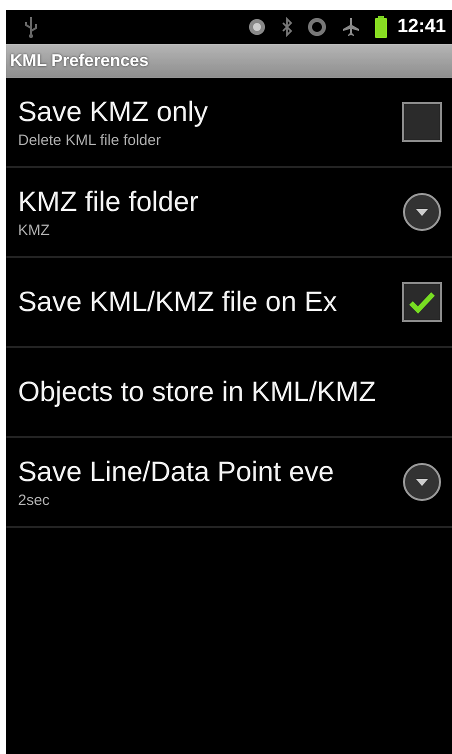 The height and width of the screenshot is (754, 452). What do you see at coordinates (31, 27) in the screenshot?
I see `usb-icon` at bounding box center [31, 27].